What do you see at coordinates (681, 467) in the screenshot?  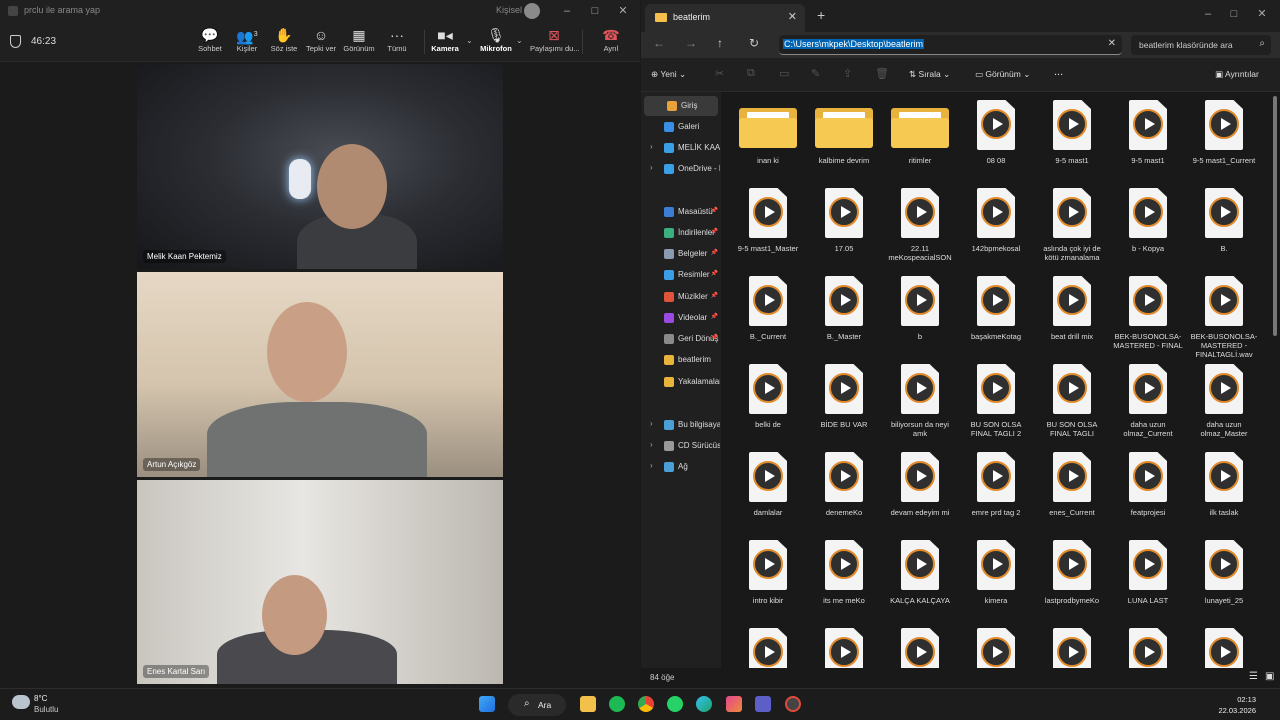 I see `sidebar-item: › Ağ` at bounding box center [681, 467].